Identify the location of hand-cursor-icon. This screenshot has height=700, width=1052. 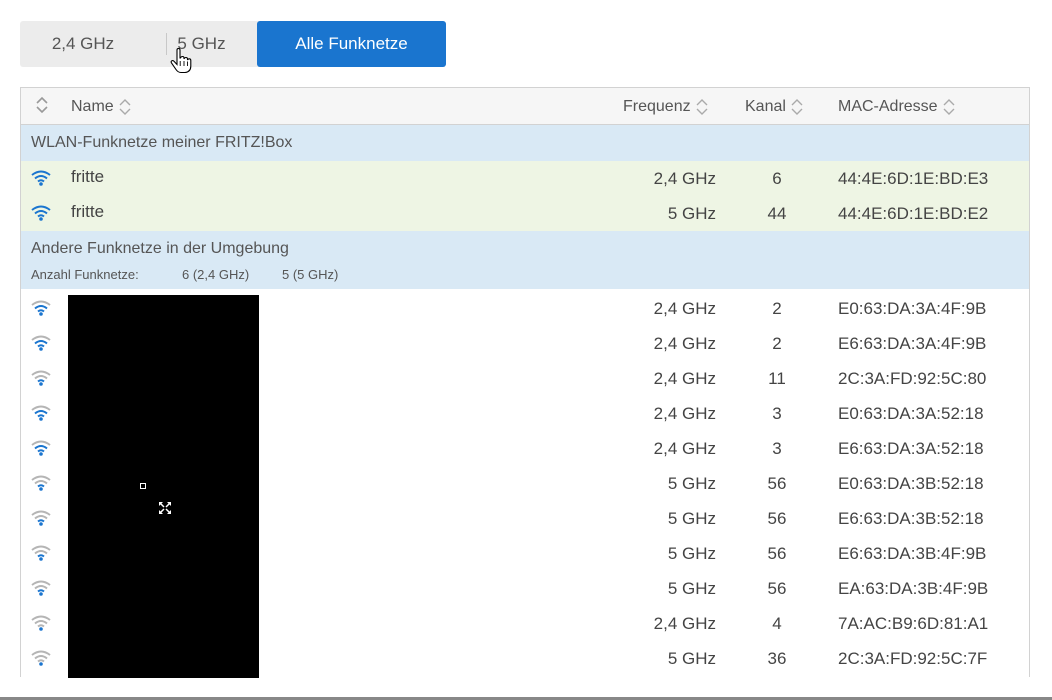
(181, 61).